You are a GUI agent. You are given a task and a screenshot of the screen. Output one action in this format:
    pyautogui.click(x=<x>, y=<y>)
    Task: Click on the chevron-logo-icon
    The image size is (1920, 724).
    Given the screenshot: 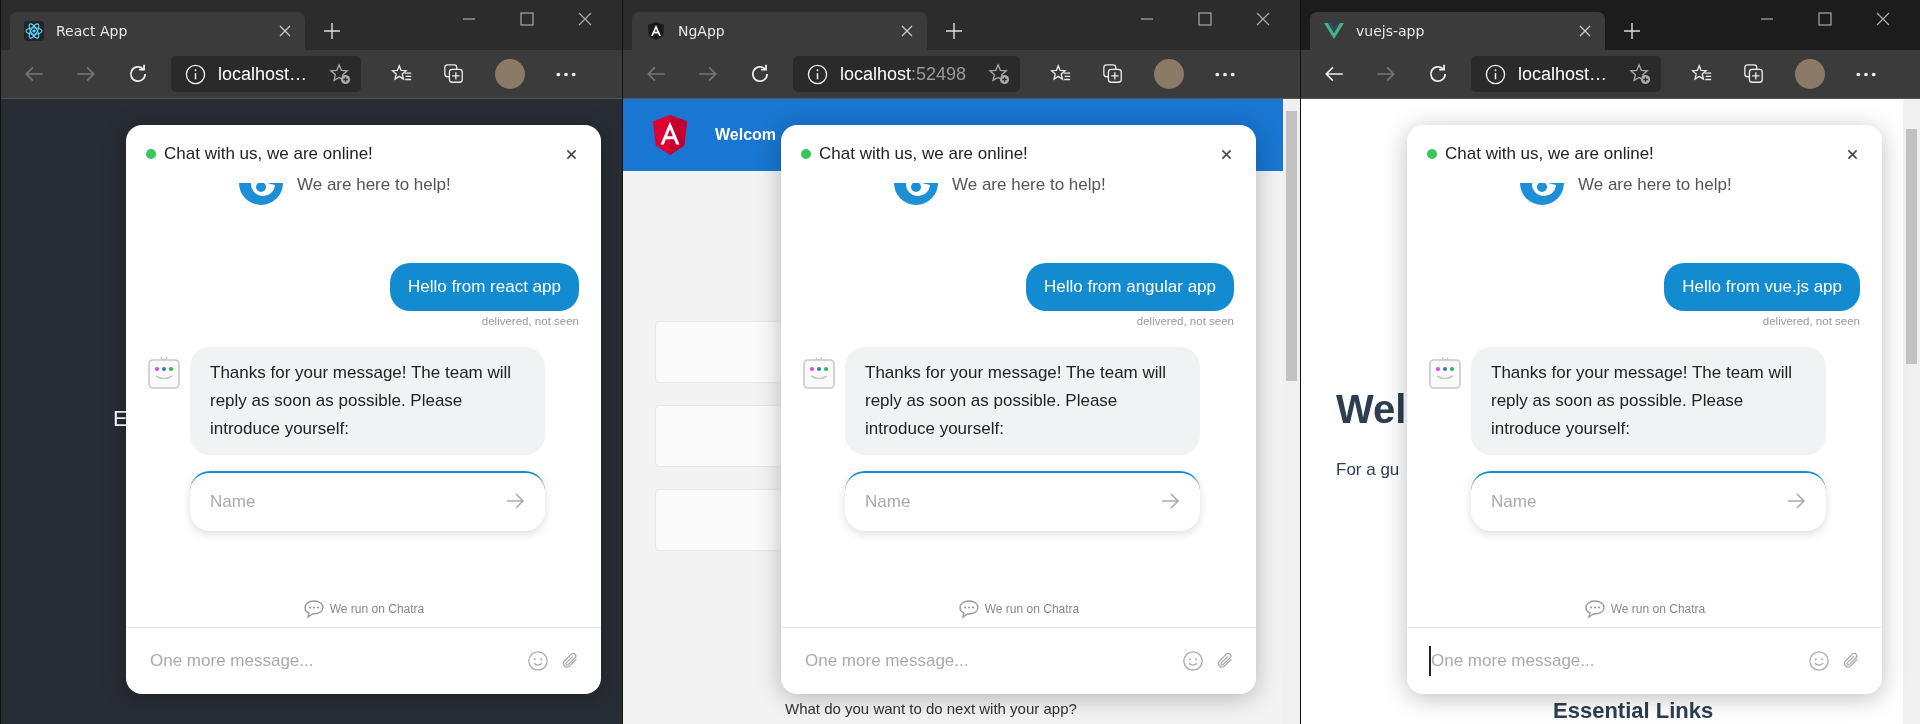 What is the action you would take?
    pyautogui.click(x=1334, y=31)
    